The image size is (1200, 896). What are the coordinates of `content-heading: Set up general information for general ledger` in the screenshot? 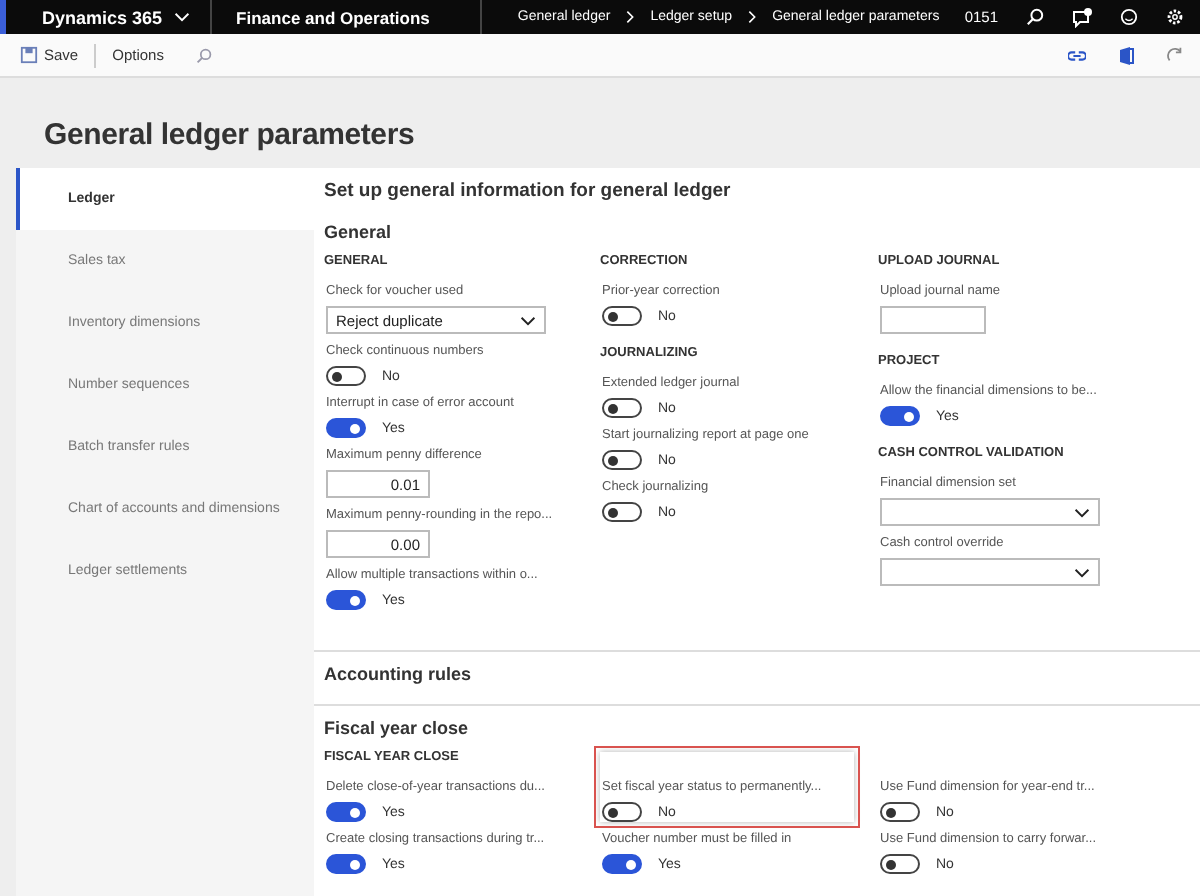 It's located at (527, 192).